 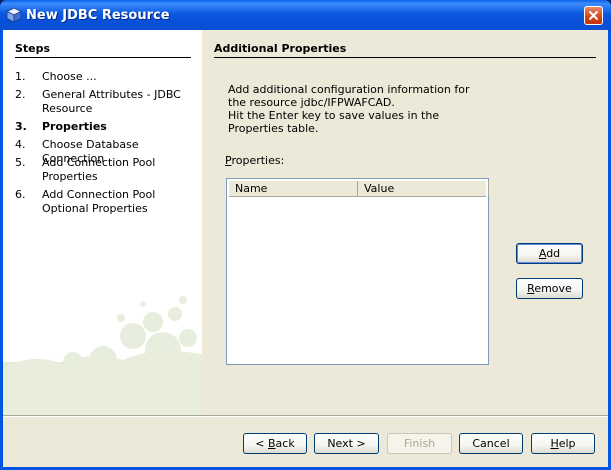 What do you see at coordinates (102, 355) in the screenshot?
I see `splash-decoration` at bounding box center [102, 355].